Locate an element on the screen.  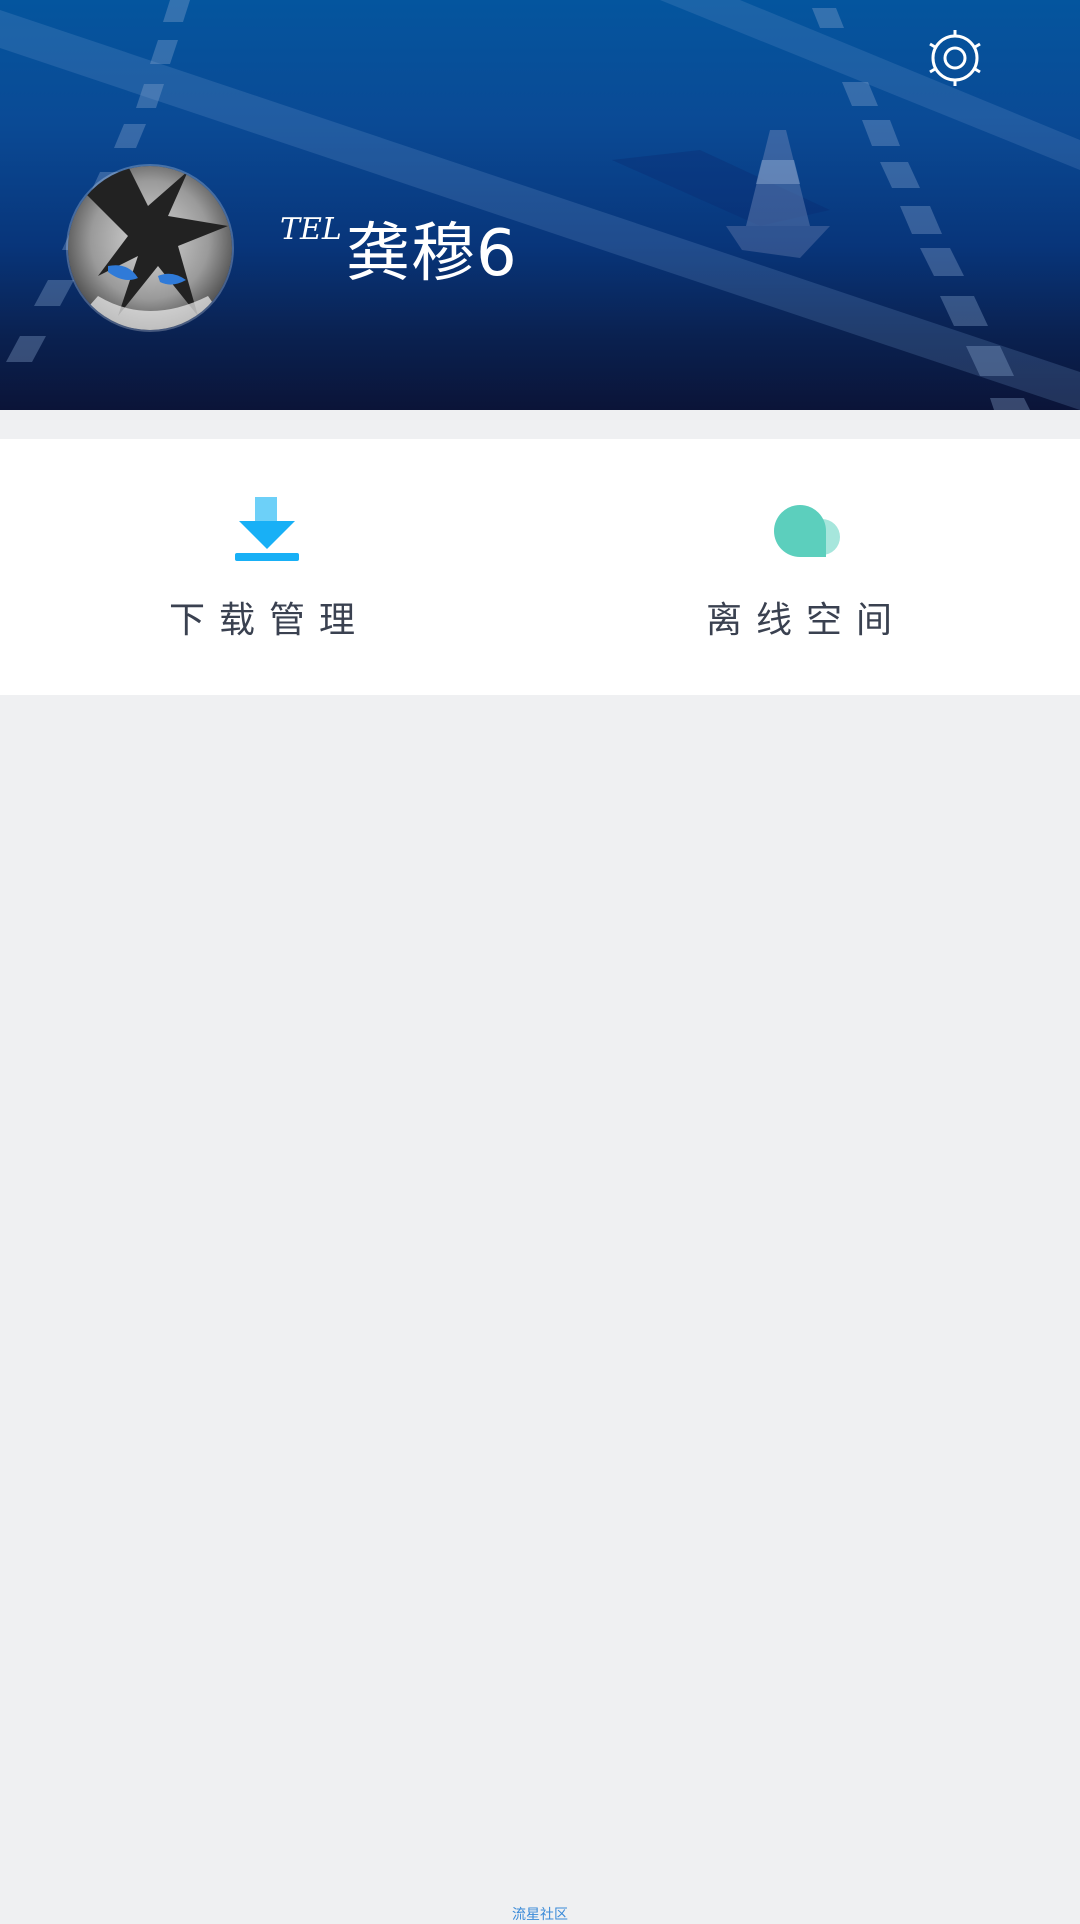
offline-space-label: 离线空间 is located at coordinates (805, 620).